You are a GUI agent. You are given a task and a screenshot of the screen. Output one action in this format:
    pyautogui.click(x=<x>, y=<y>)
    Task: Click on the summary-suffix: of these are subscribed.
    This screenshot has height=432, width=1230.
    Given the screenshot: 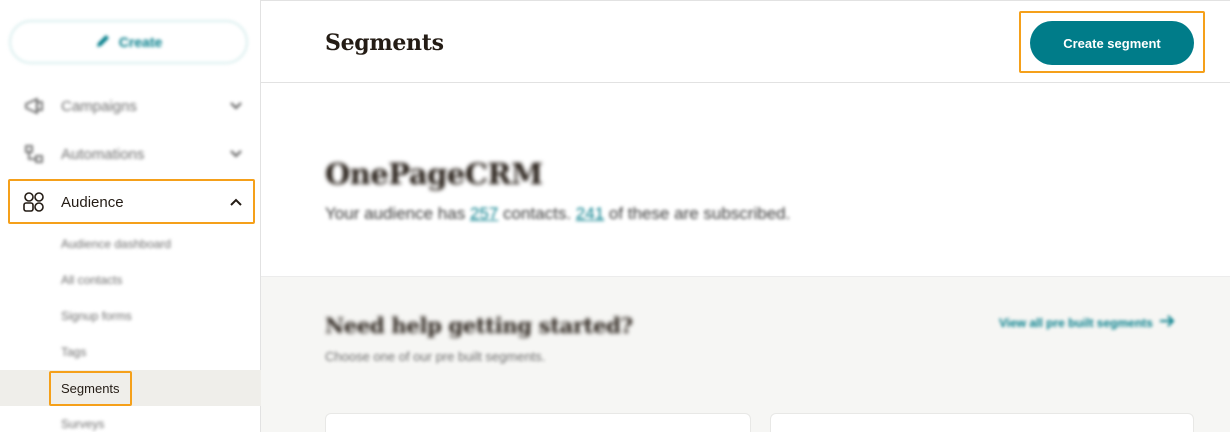 What is the action you would take?
    pyautogui.click(x=697, y=213)
    